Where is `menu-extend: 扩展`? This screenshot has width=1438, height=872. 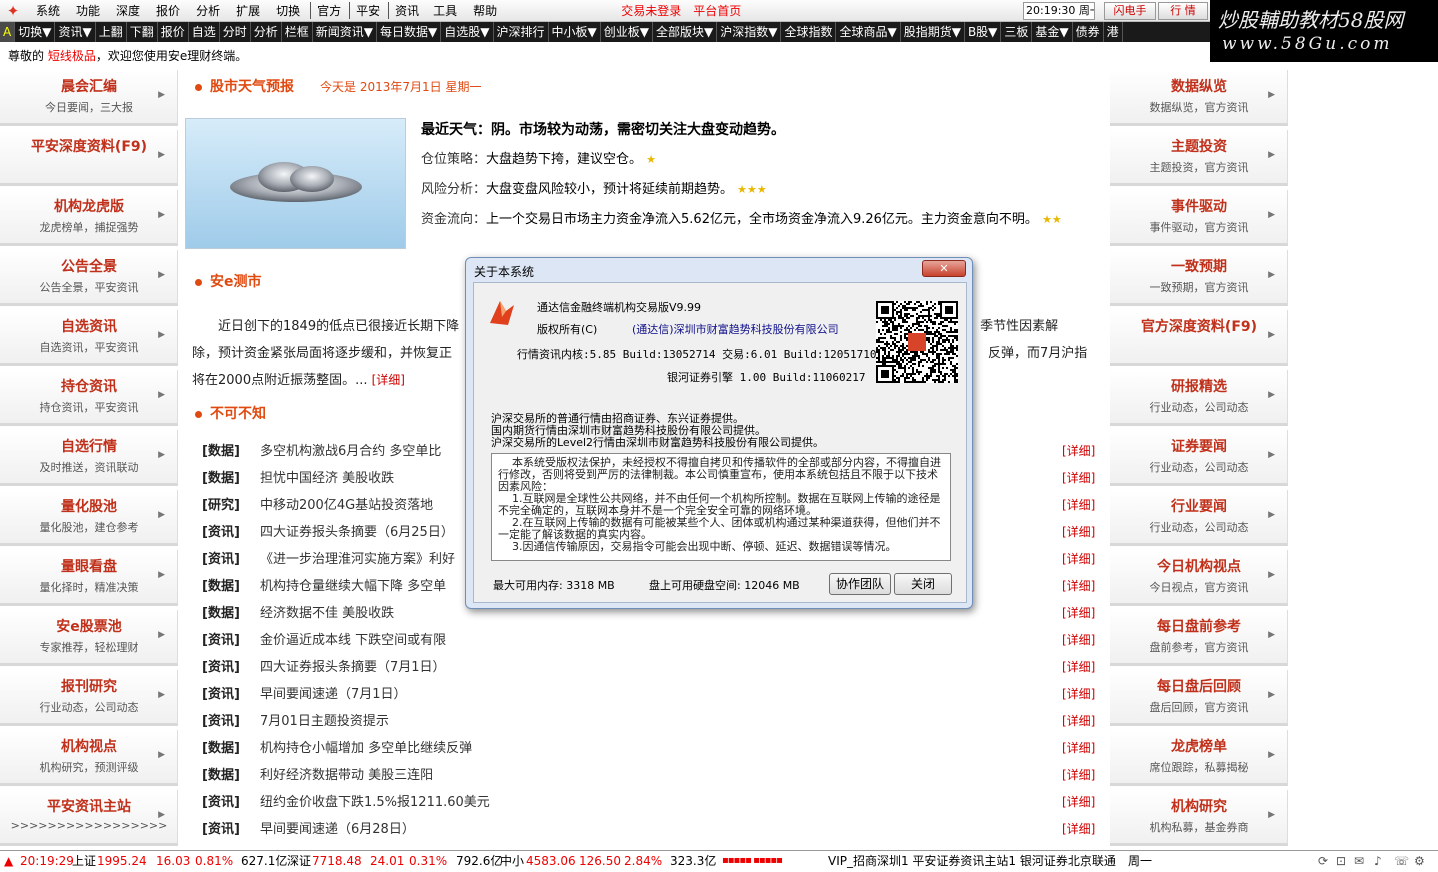
menu-extend: 扩展 is located at coordinates (248, 10).